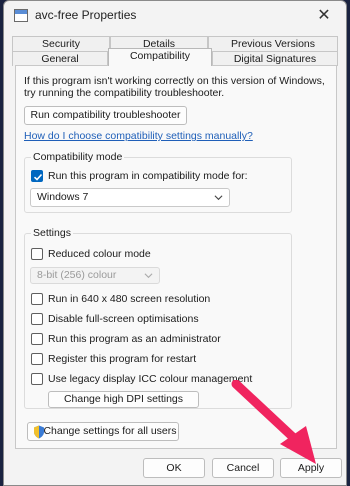 This screenshot has height=486, width=350. What do you see at coordinates (174, 468) in the screenshot?
I see `ok-button: OK` at bounding box center [174, 468].